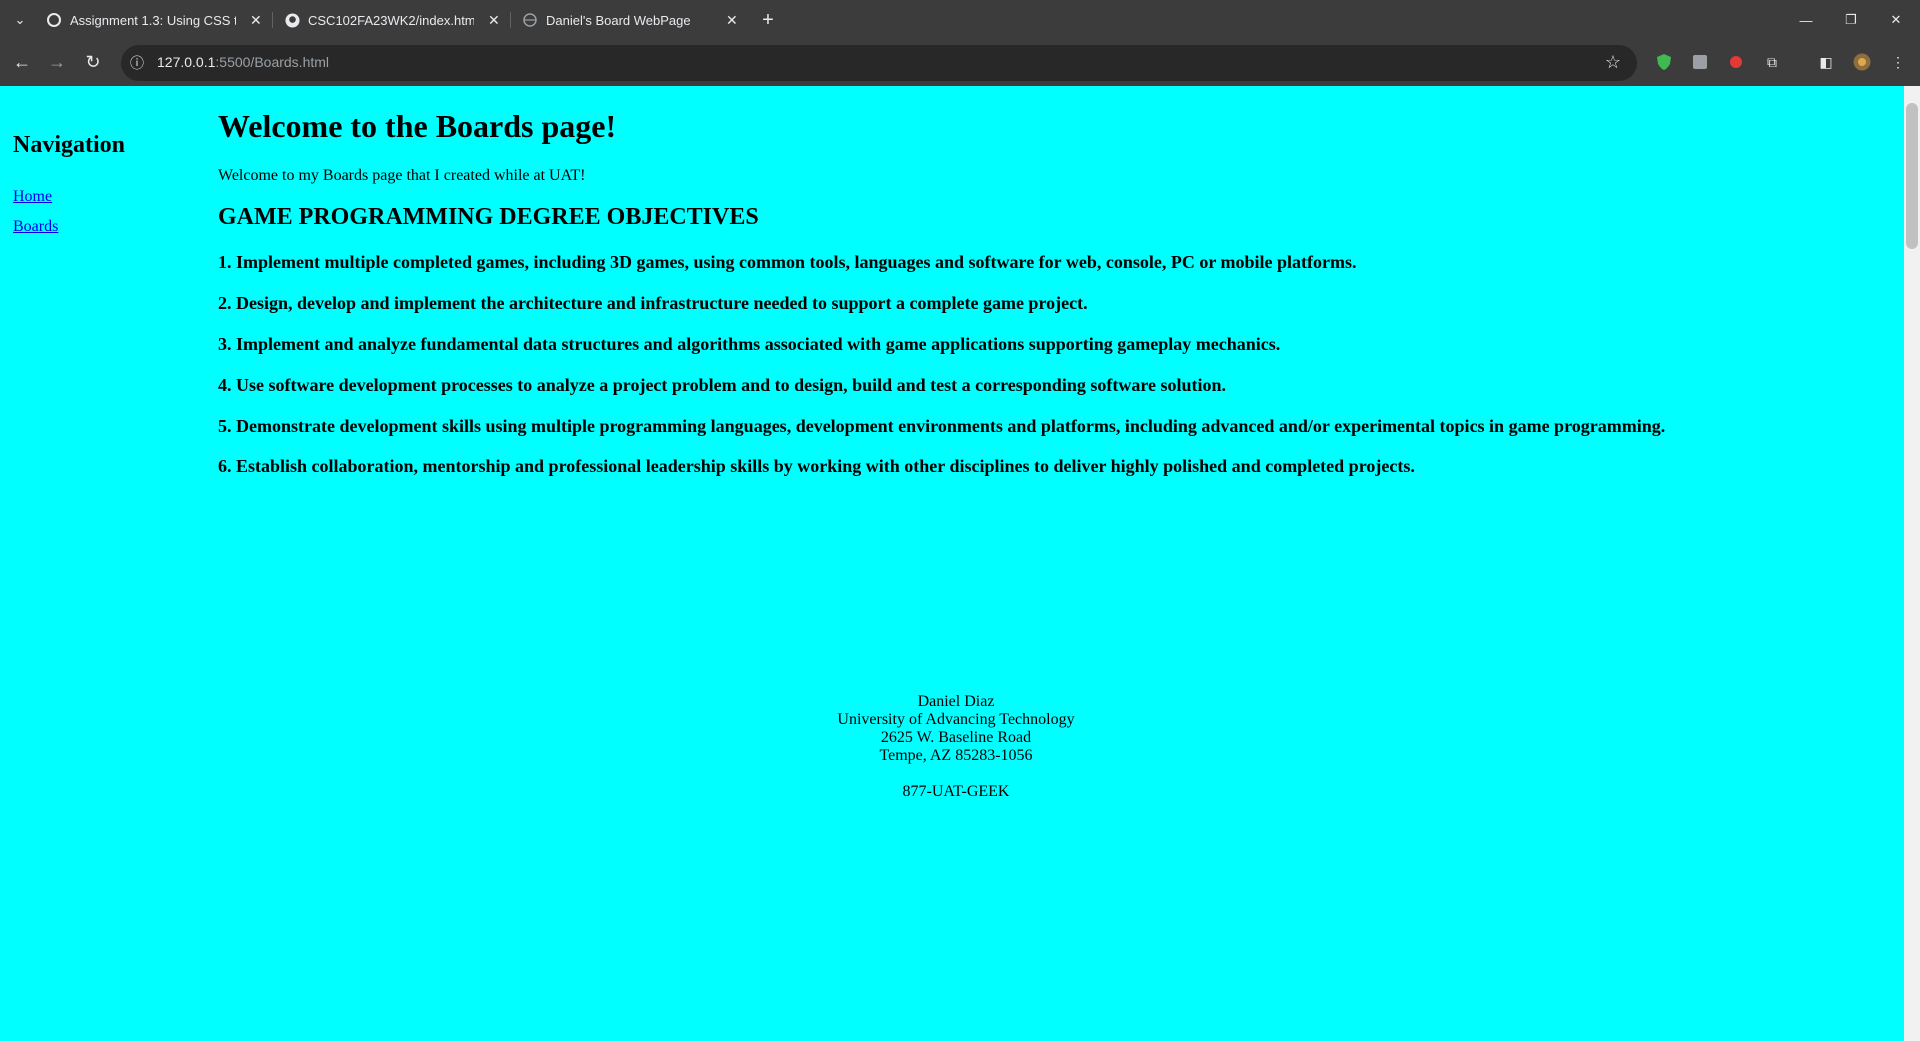  Describe the element at coordinates (956, 701) in the screenshot. I see `footer-name: Daniel Diaz` at that location.